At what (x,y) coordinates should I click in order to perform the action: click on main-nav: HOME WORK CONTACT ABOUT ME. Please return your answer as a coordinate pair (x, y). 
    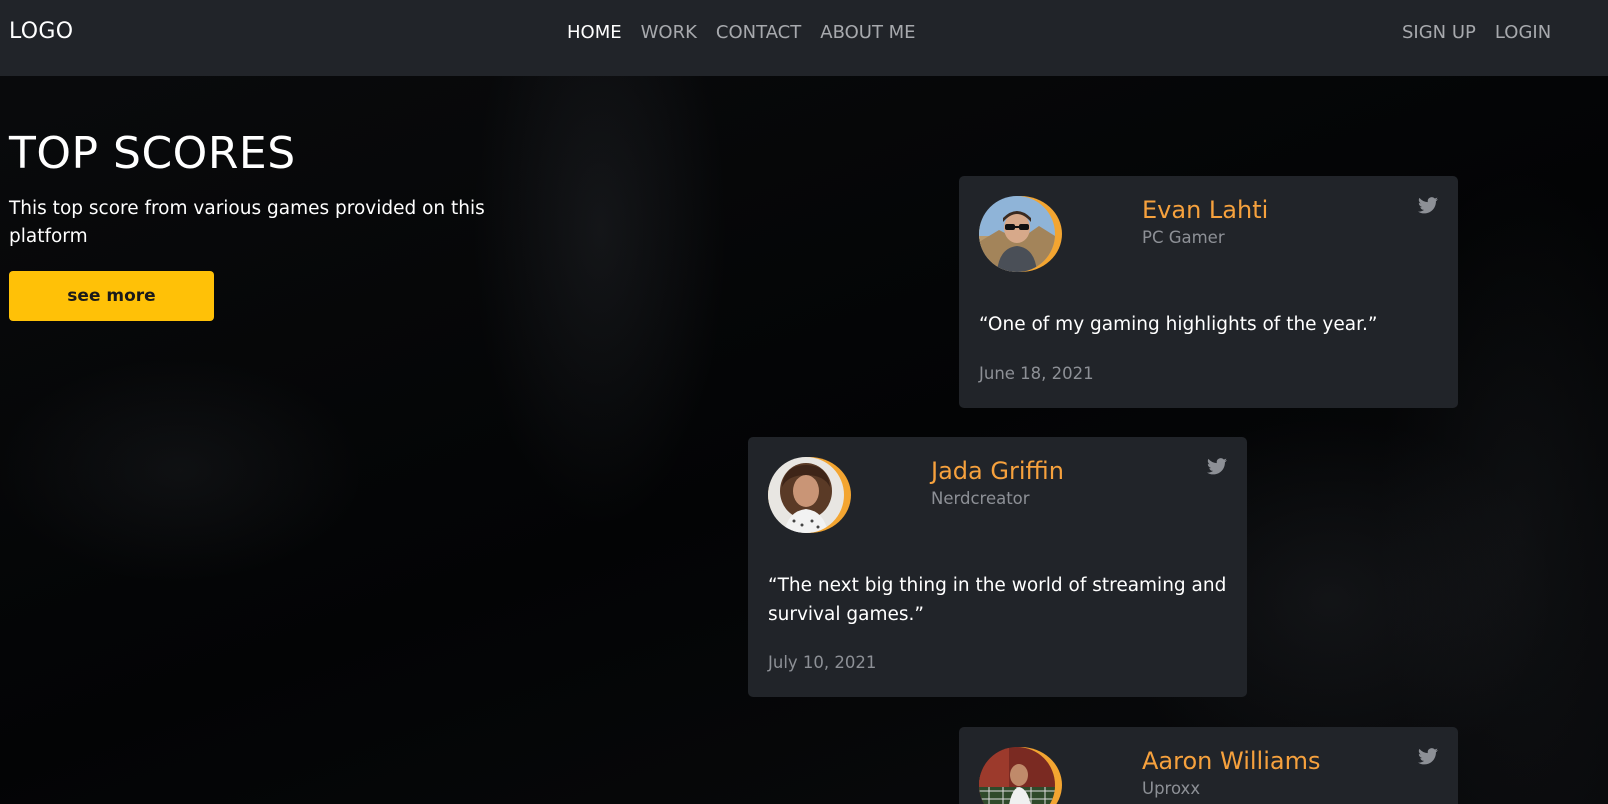
    Looking at the image, I should click on (741, 32).